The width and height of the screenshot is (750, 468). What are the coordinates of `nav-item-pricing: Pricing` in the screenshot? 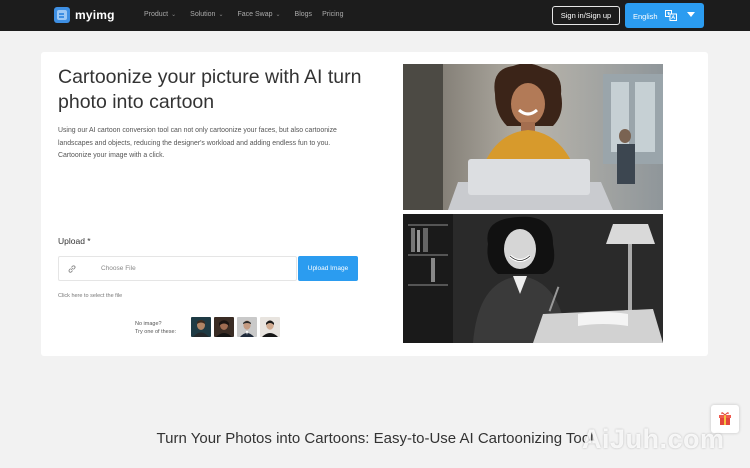 It's located at (332, 14).